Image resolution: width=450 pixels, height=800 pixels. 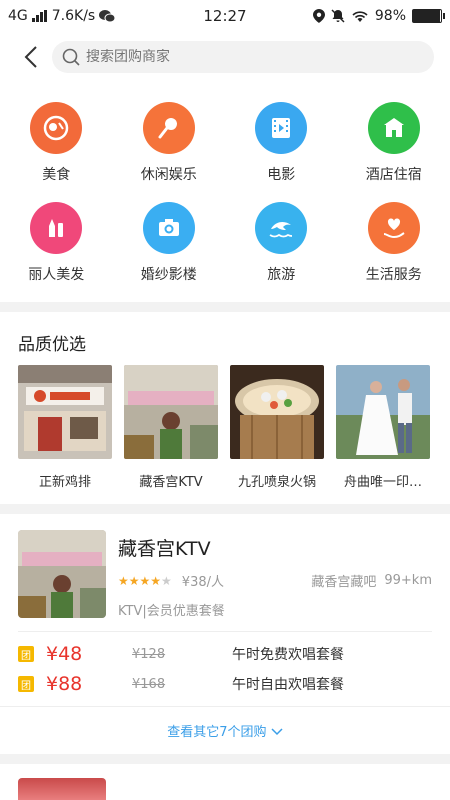 I want to click on offer-original-price: ¥128, so click(x=149, y=654).